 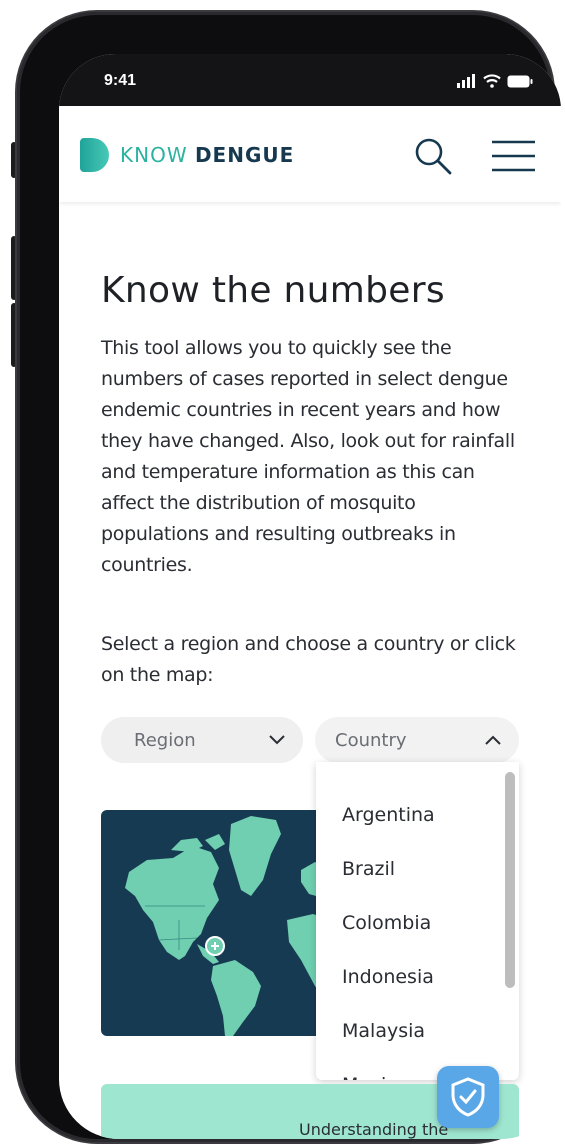 I want to click on search-icon, so click(x=433, y=156).